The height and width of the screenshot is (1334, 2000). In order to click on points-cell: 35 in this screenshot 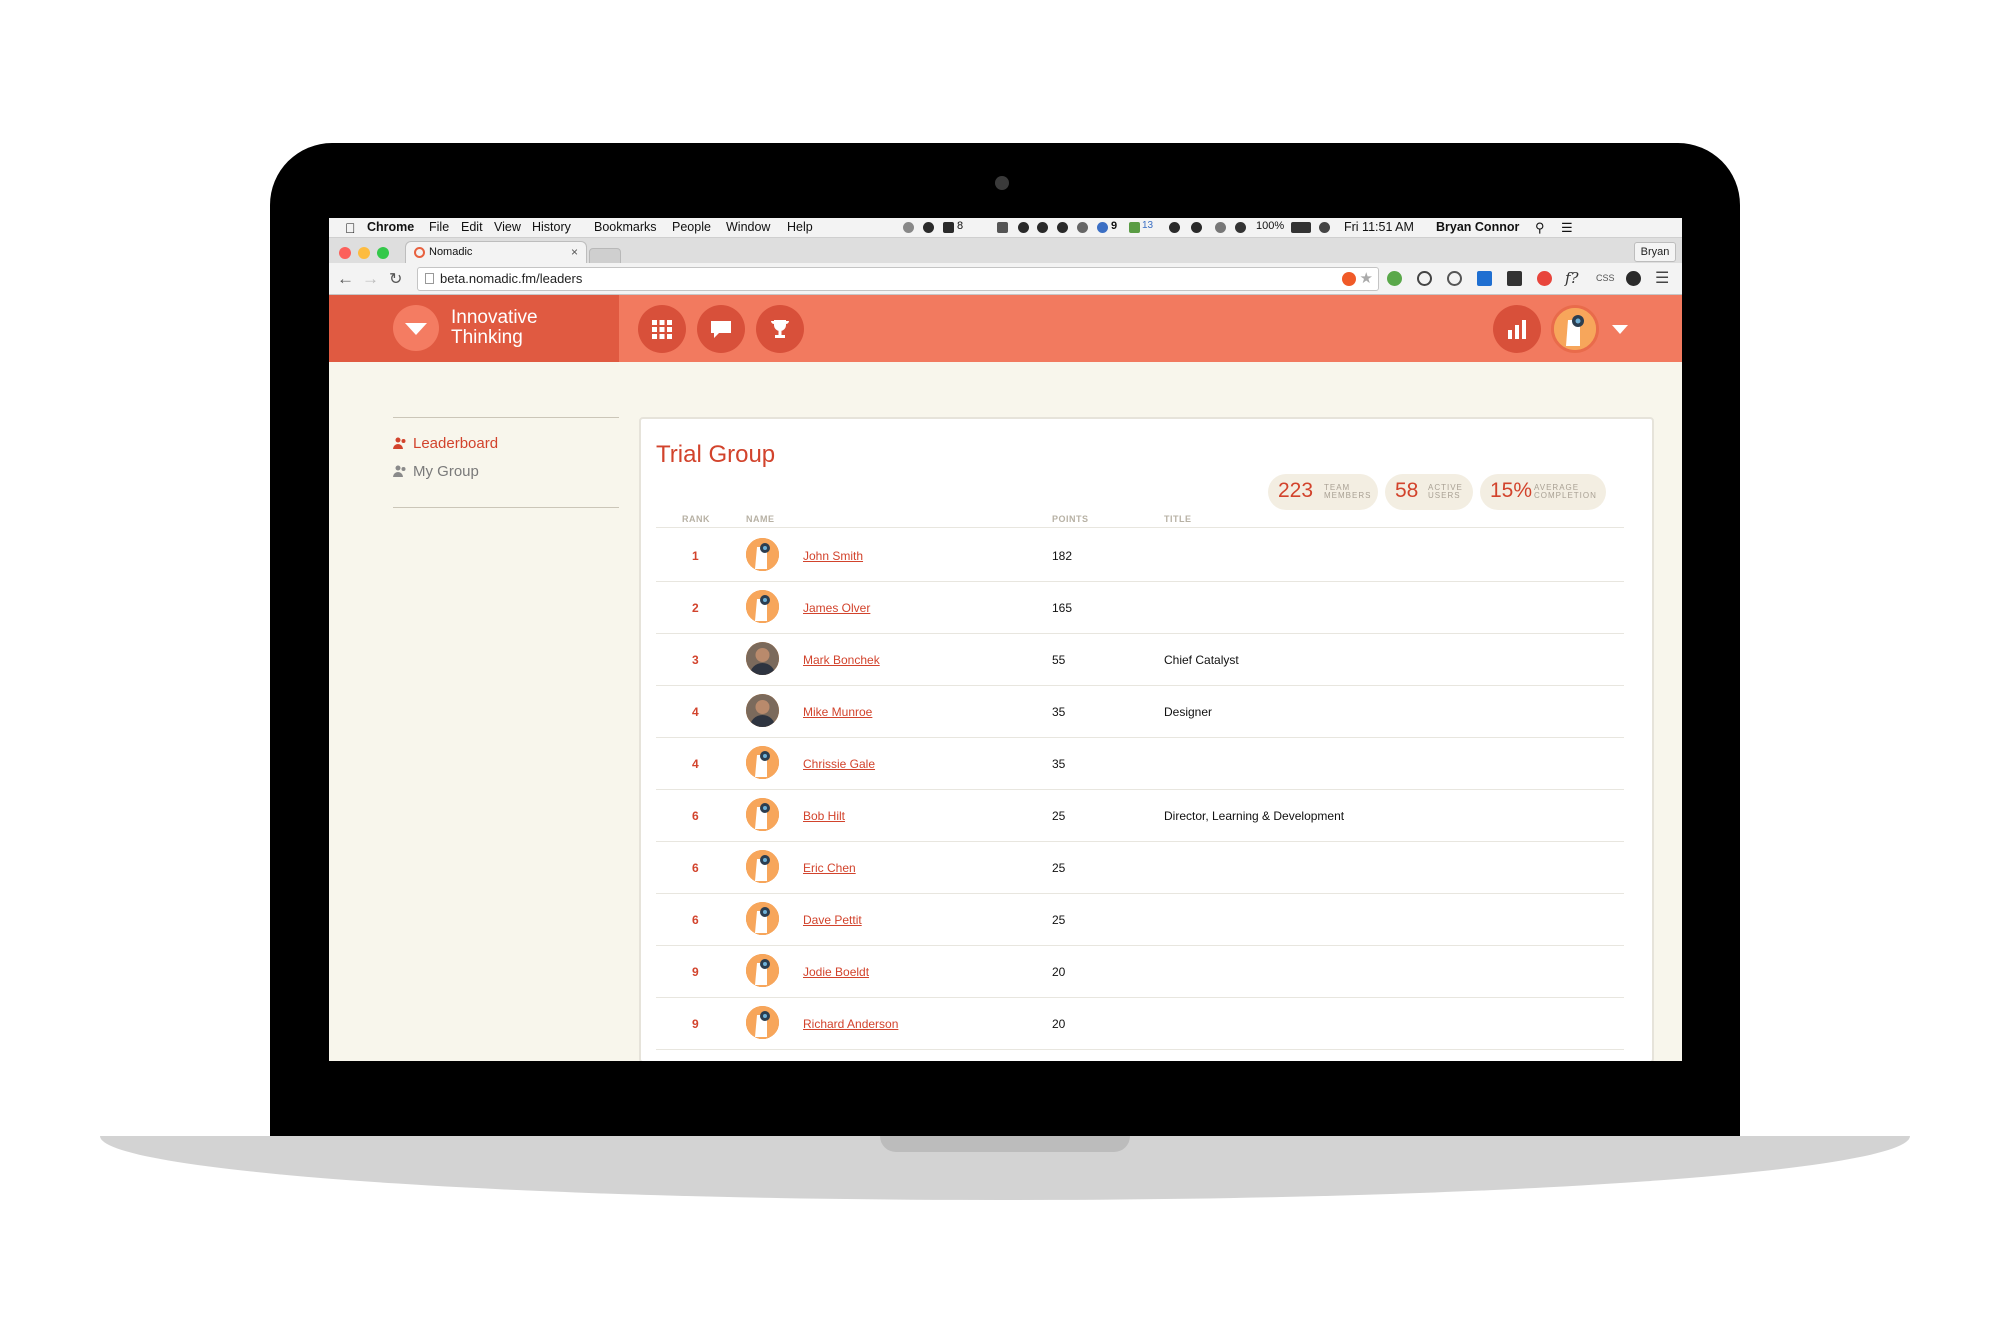, I will do `click(1059, 764)`.